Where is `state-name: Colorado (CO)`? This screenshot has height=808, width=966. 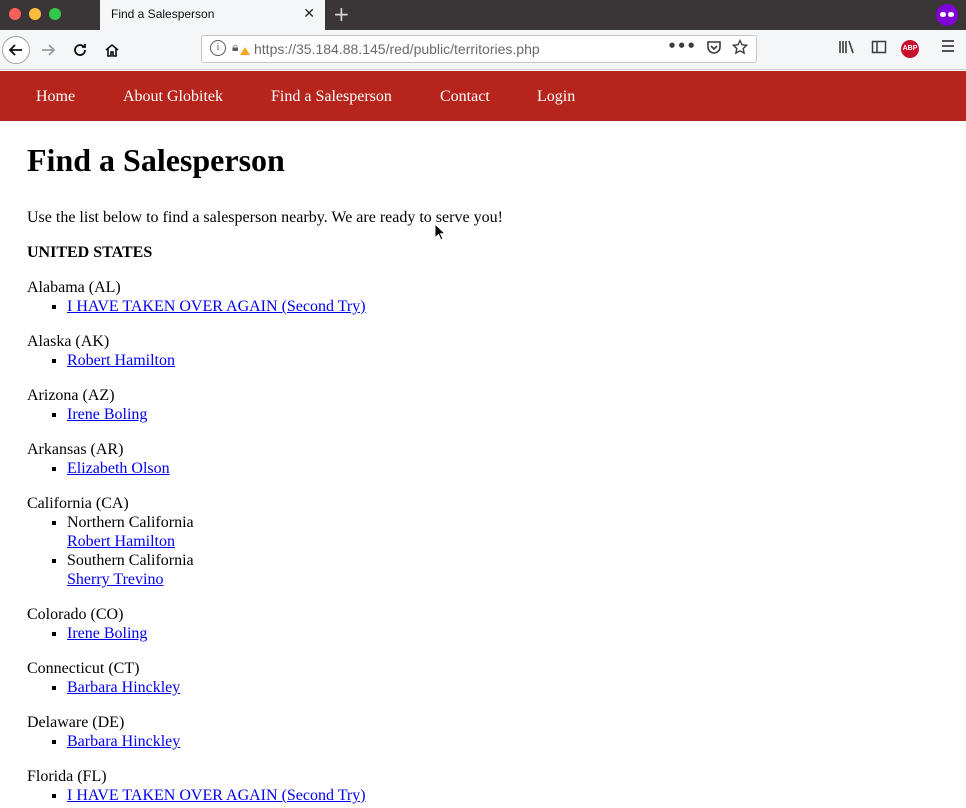 state-name: Colorado (CO) is located at coordinates (75, 614).